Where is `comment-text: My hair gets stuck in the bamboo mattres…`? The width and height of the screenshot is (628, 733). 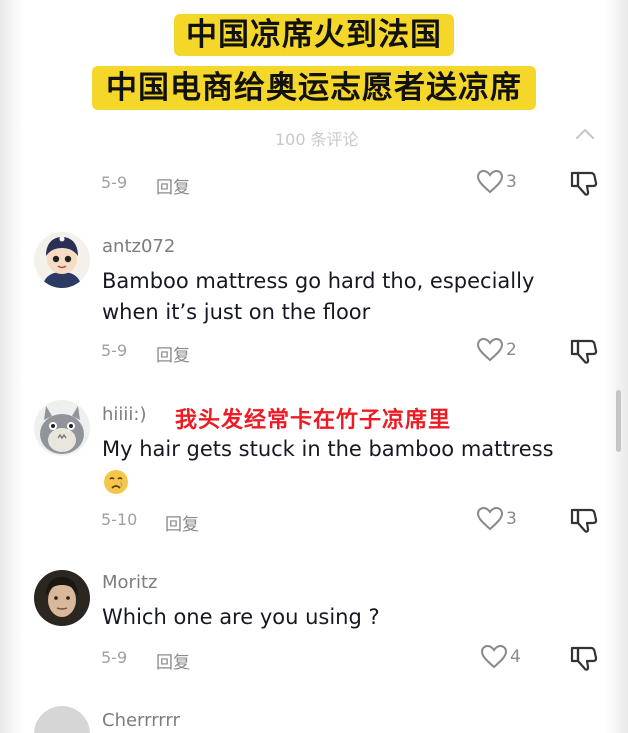 comment-text: My hair gets stuck in the bamboo mattres… is located at coordinates (328, 449).